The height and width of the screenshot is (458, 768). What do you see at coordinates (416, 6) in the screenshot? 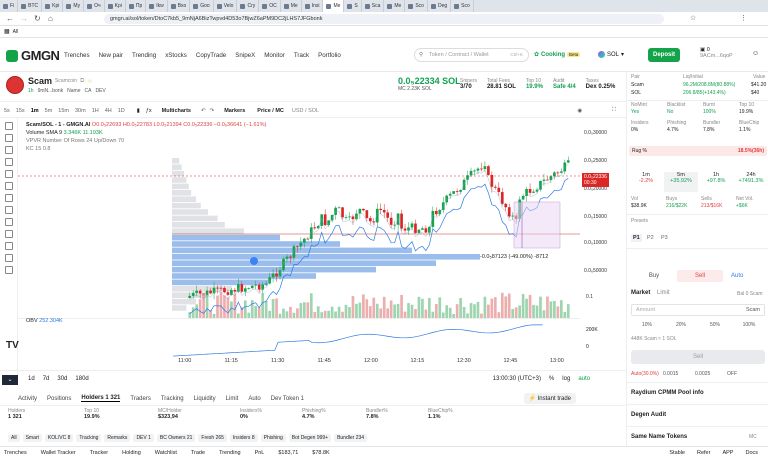
I see `browser-tab: Sco` at bounding box center [416, 6].